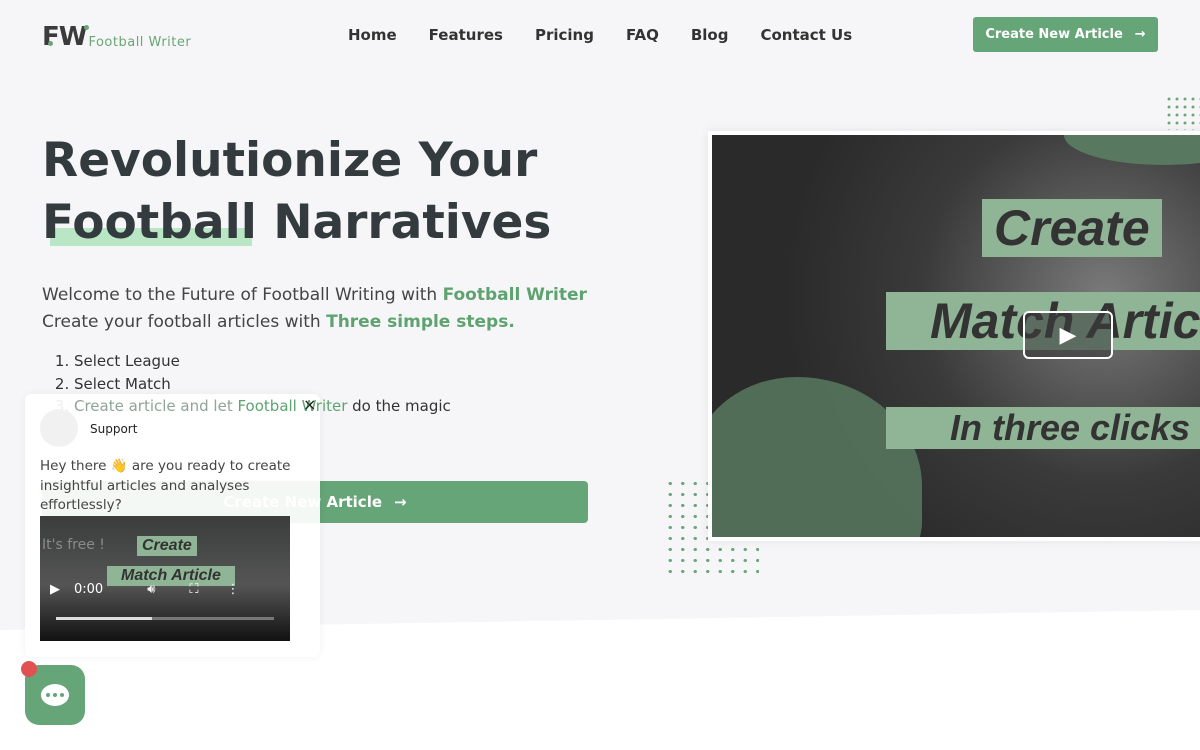 The width and height of the screenshot is (1200, 750). Describe the element at coordinates (292, 406) in the screenshot. I see `step-brand: Football Writer` at that location.